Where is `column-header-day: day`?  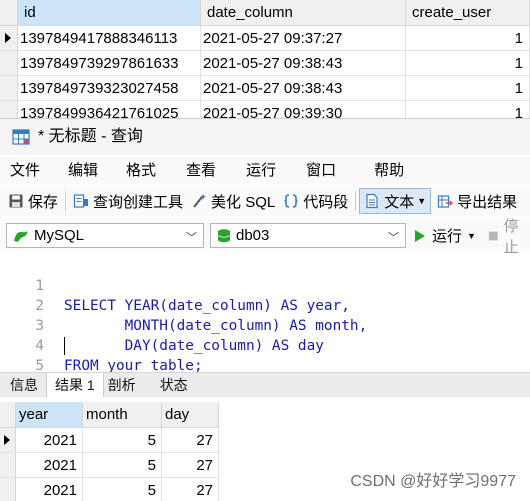 column-header-day: day is located at coordinates (190, 415).